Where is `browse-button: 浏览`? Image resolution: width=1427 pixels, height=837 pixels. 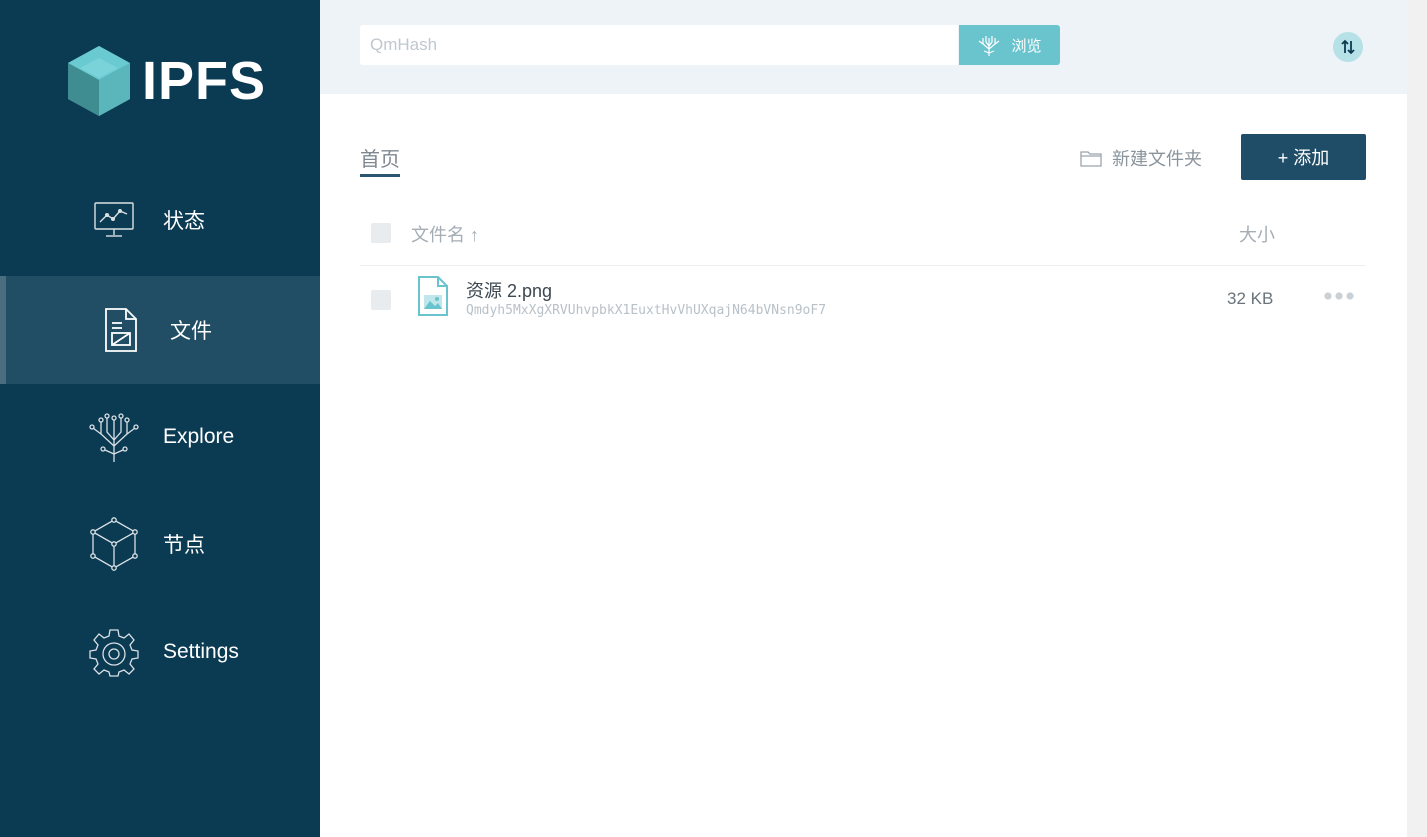 browse-button: 浏览 is located at coordinates (1009, 45).